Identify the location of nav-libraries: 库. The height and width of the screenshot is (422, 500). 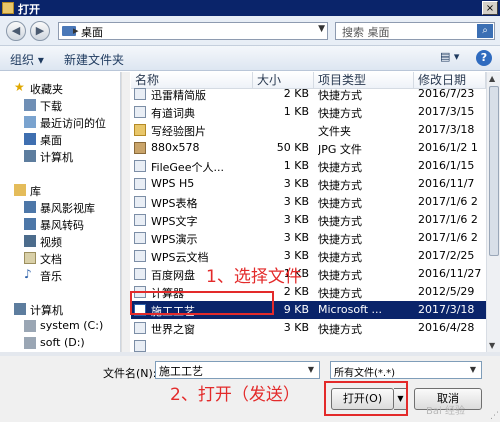
(60, 190).